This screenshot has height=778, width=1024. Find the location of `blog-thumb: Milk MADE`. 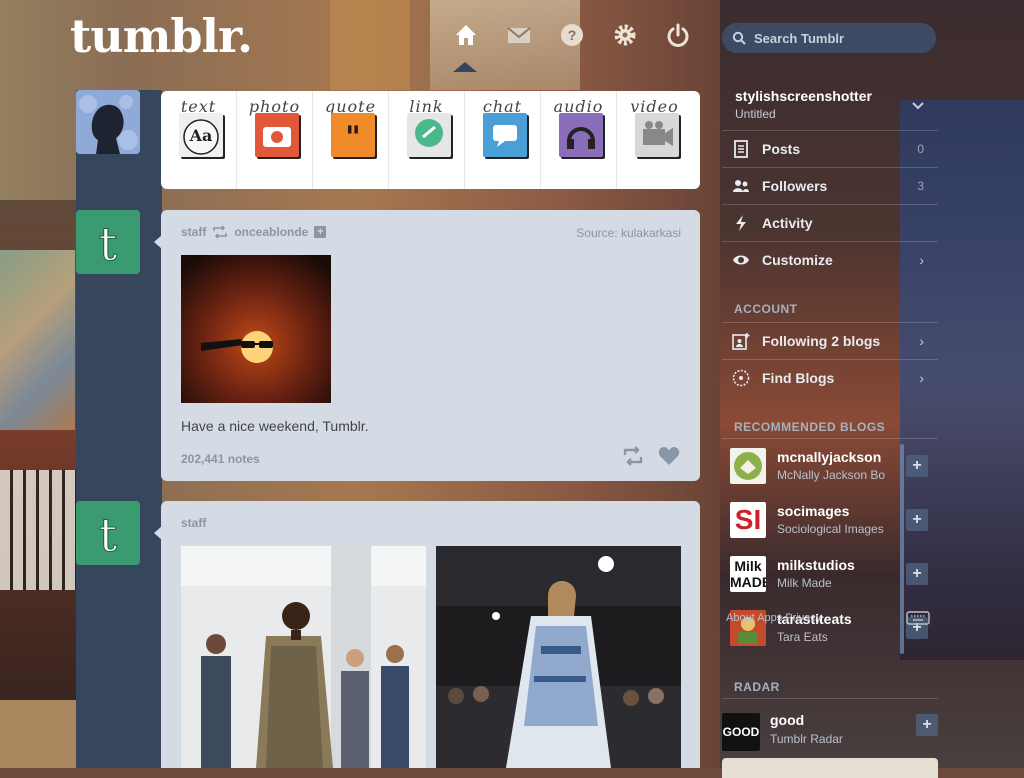

blog-thumb: Milk MADE is located at coordinates (748, 574).